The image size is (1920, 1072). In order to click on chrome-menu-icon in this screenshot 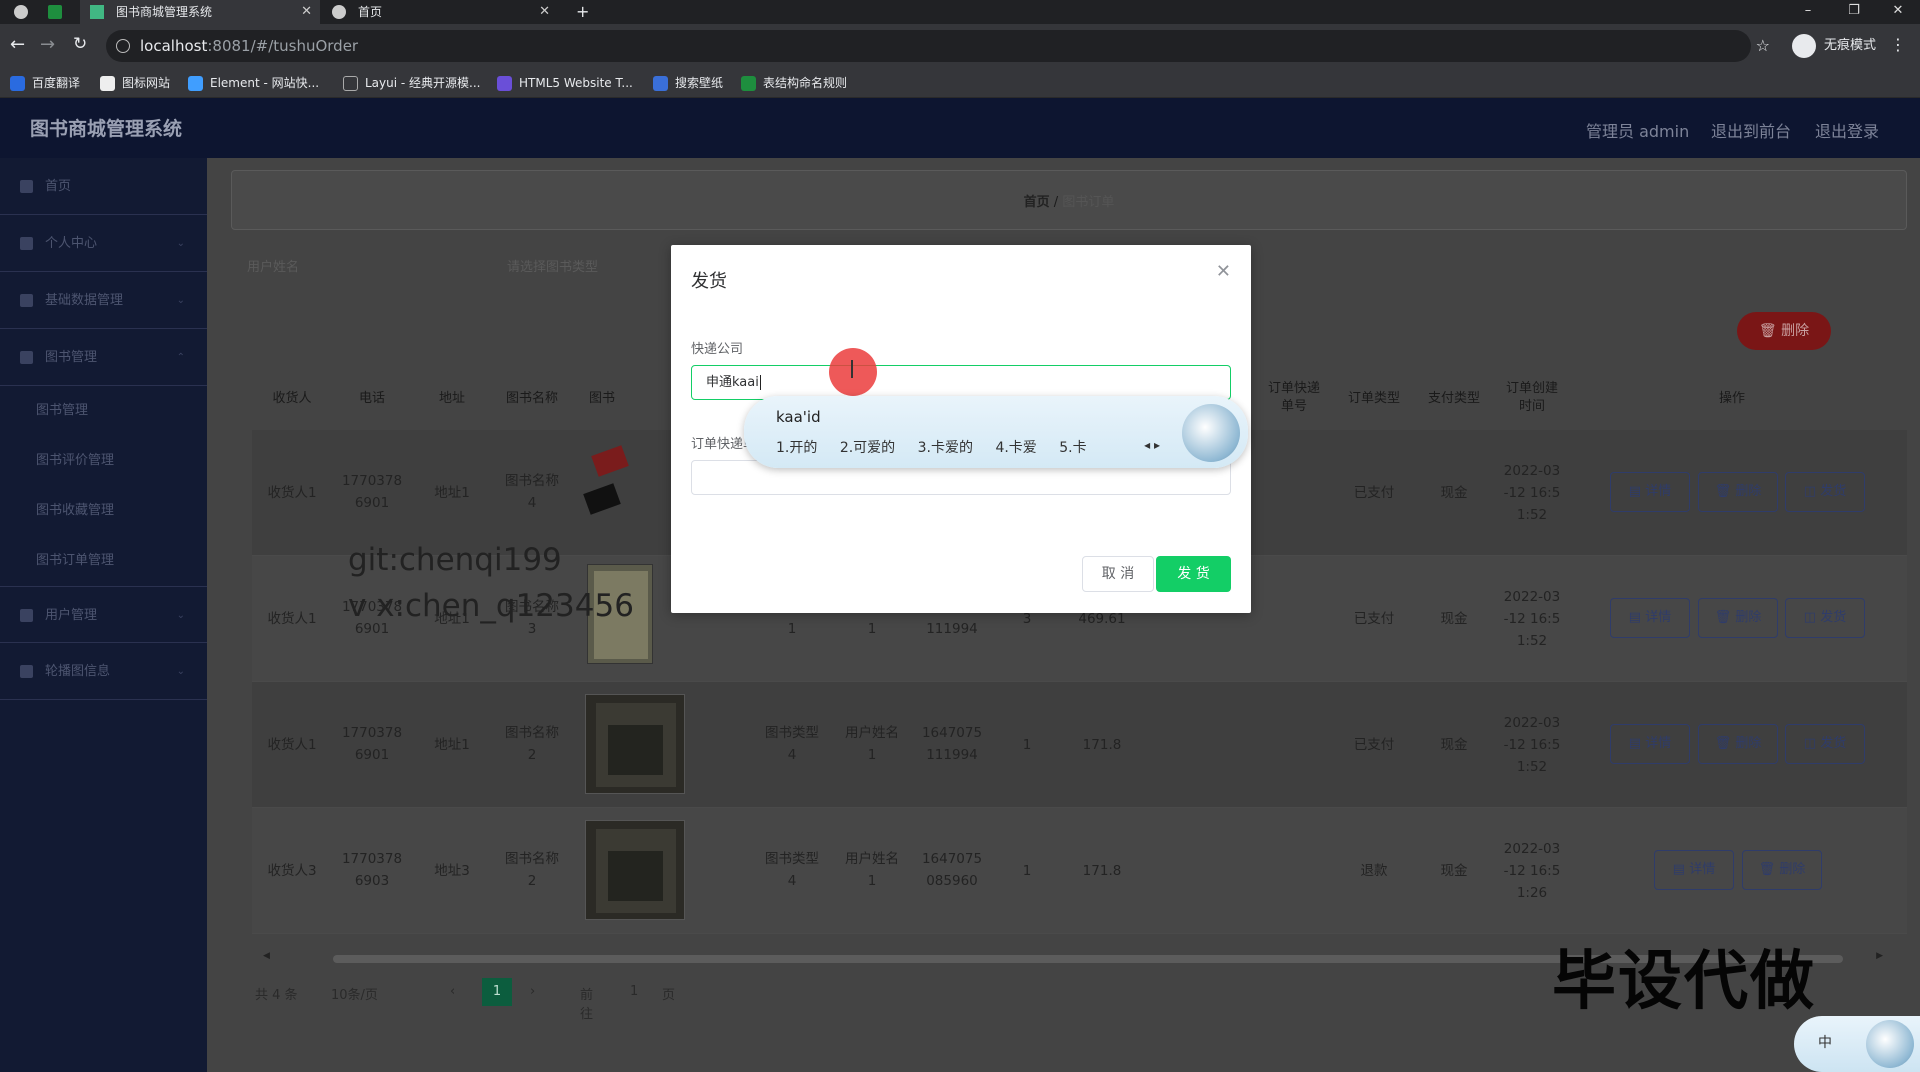, I will do `click(20, 12)`.